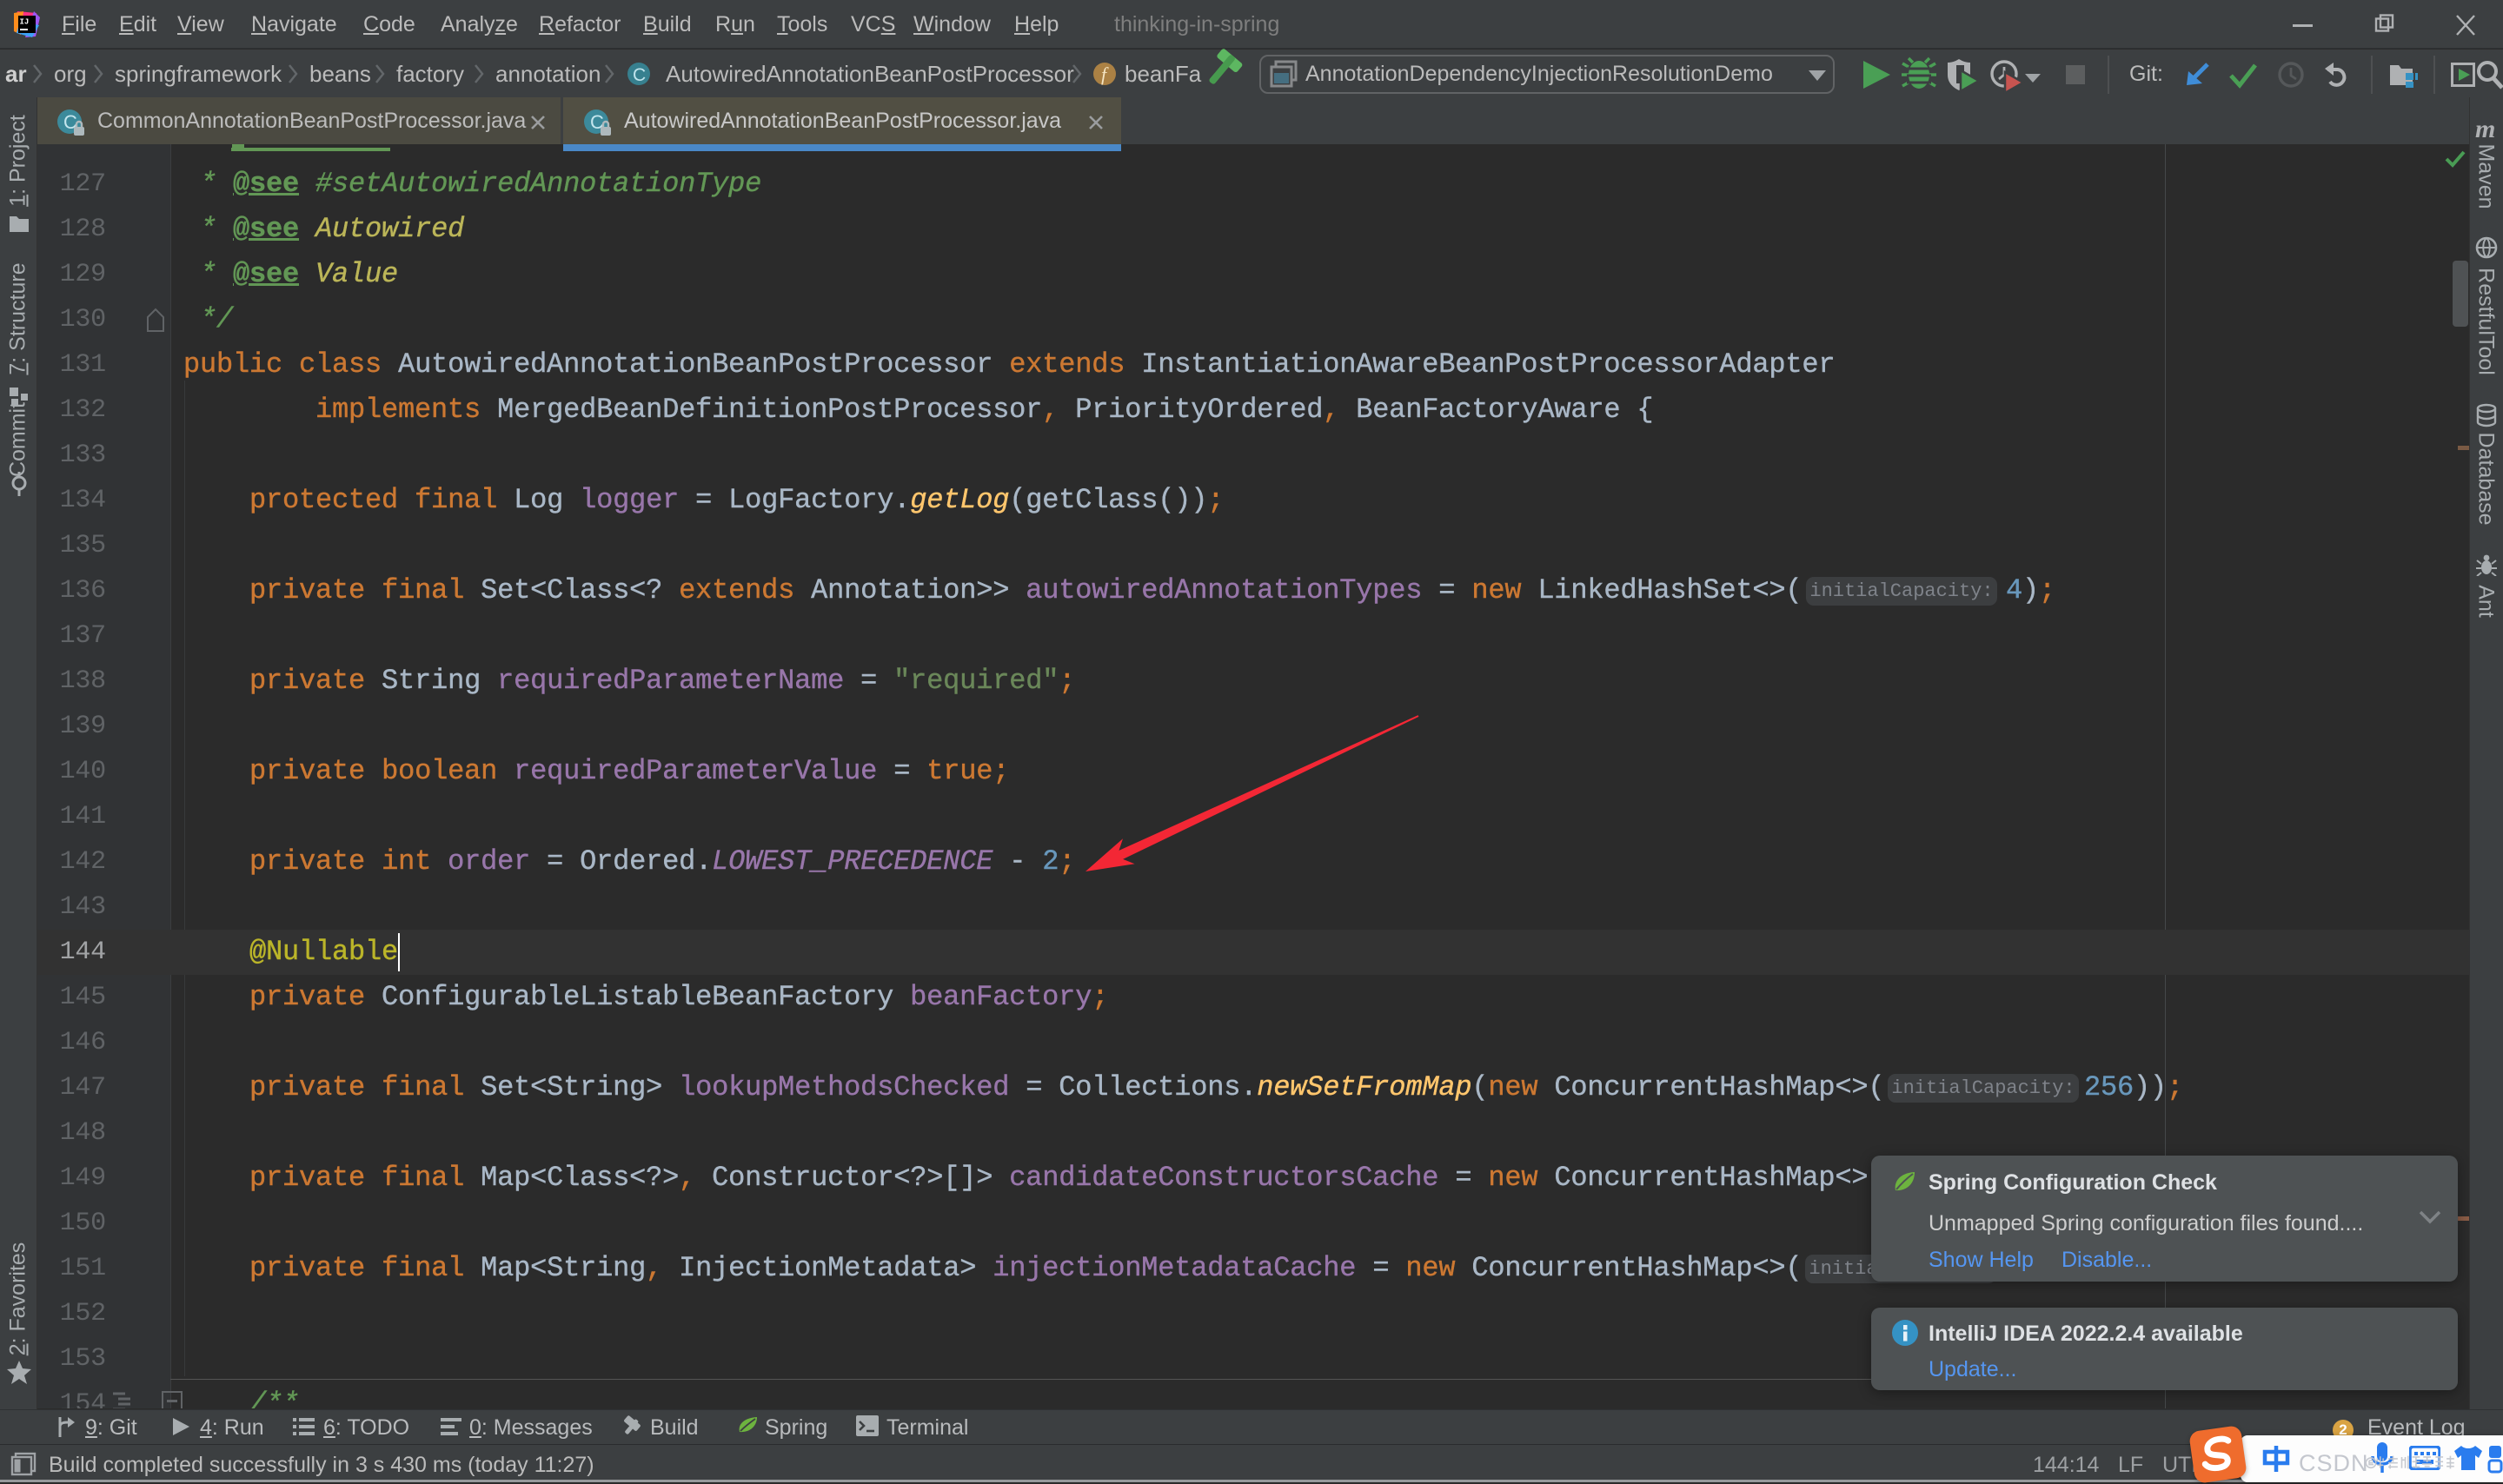  What do you see at coordinates (639, 75) in the screenshot?
I see `svg-text: C` at bounding box center [639, 75].